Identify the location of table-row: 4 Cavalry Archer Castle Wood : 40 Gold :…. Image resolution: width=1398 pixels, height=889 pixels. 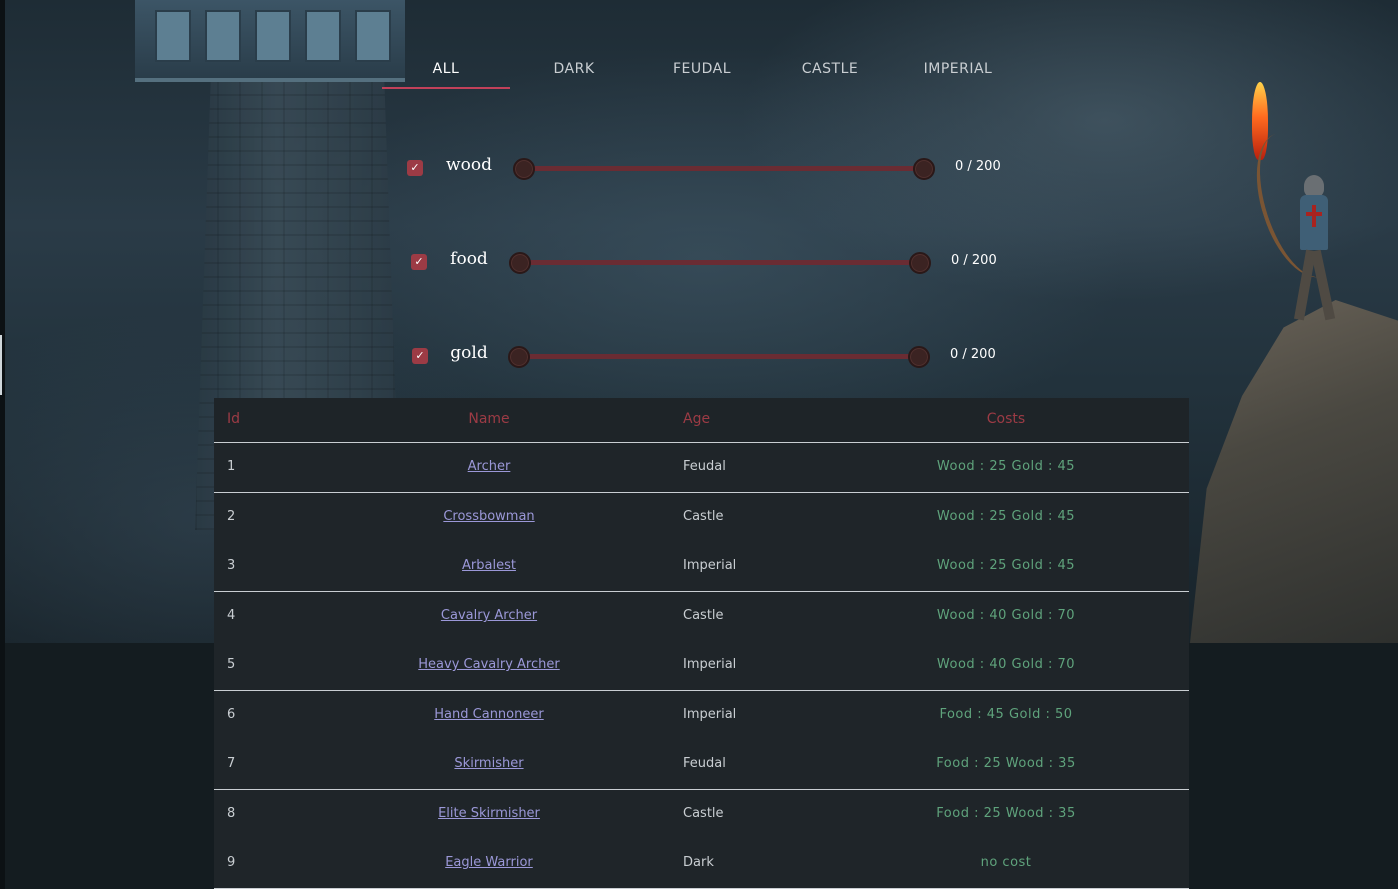
(701, 617).